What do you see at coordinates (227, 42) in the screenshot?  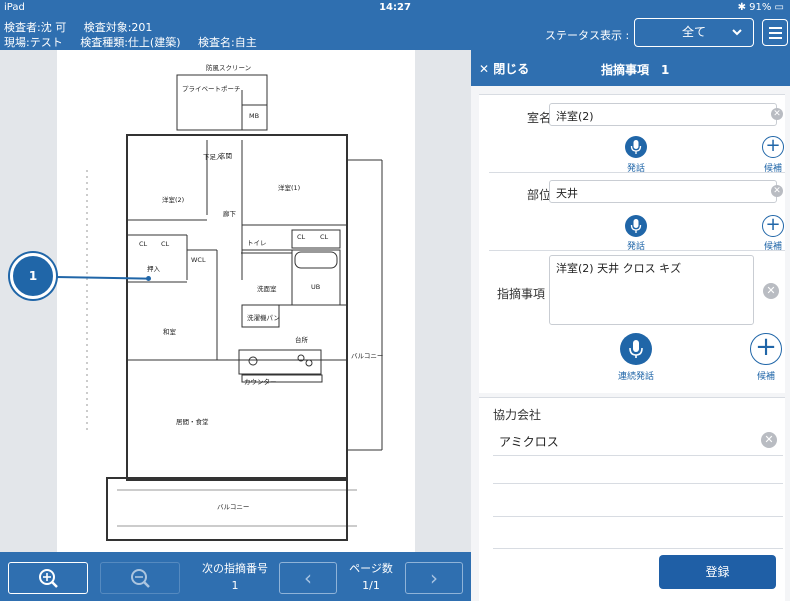 I see `inspection-name-label: 検査名:自主` at bounding box center [227, 42].